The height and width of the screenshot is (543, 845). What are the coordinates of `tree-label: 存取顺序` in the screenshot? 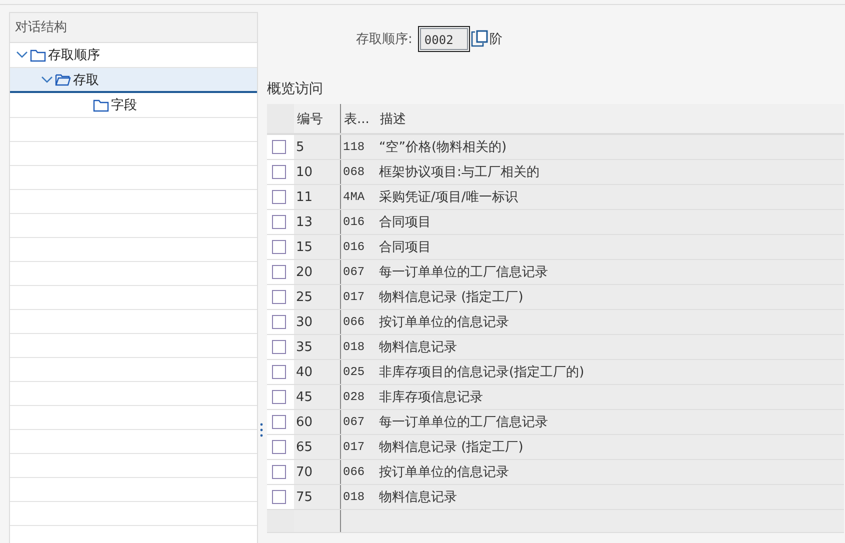 It's located at (74, 55).